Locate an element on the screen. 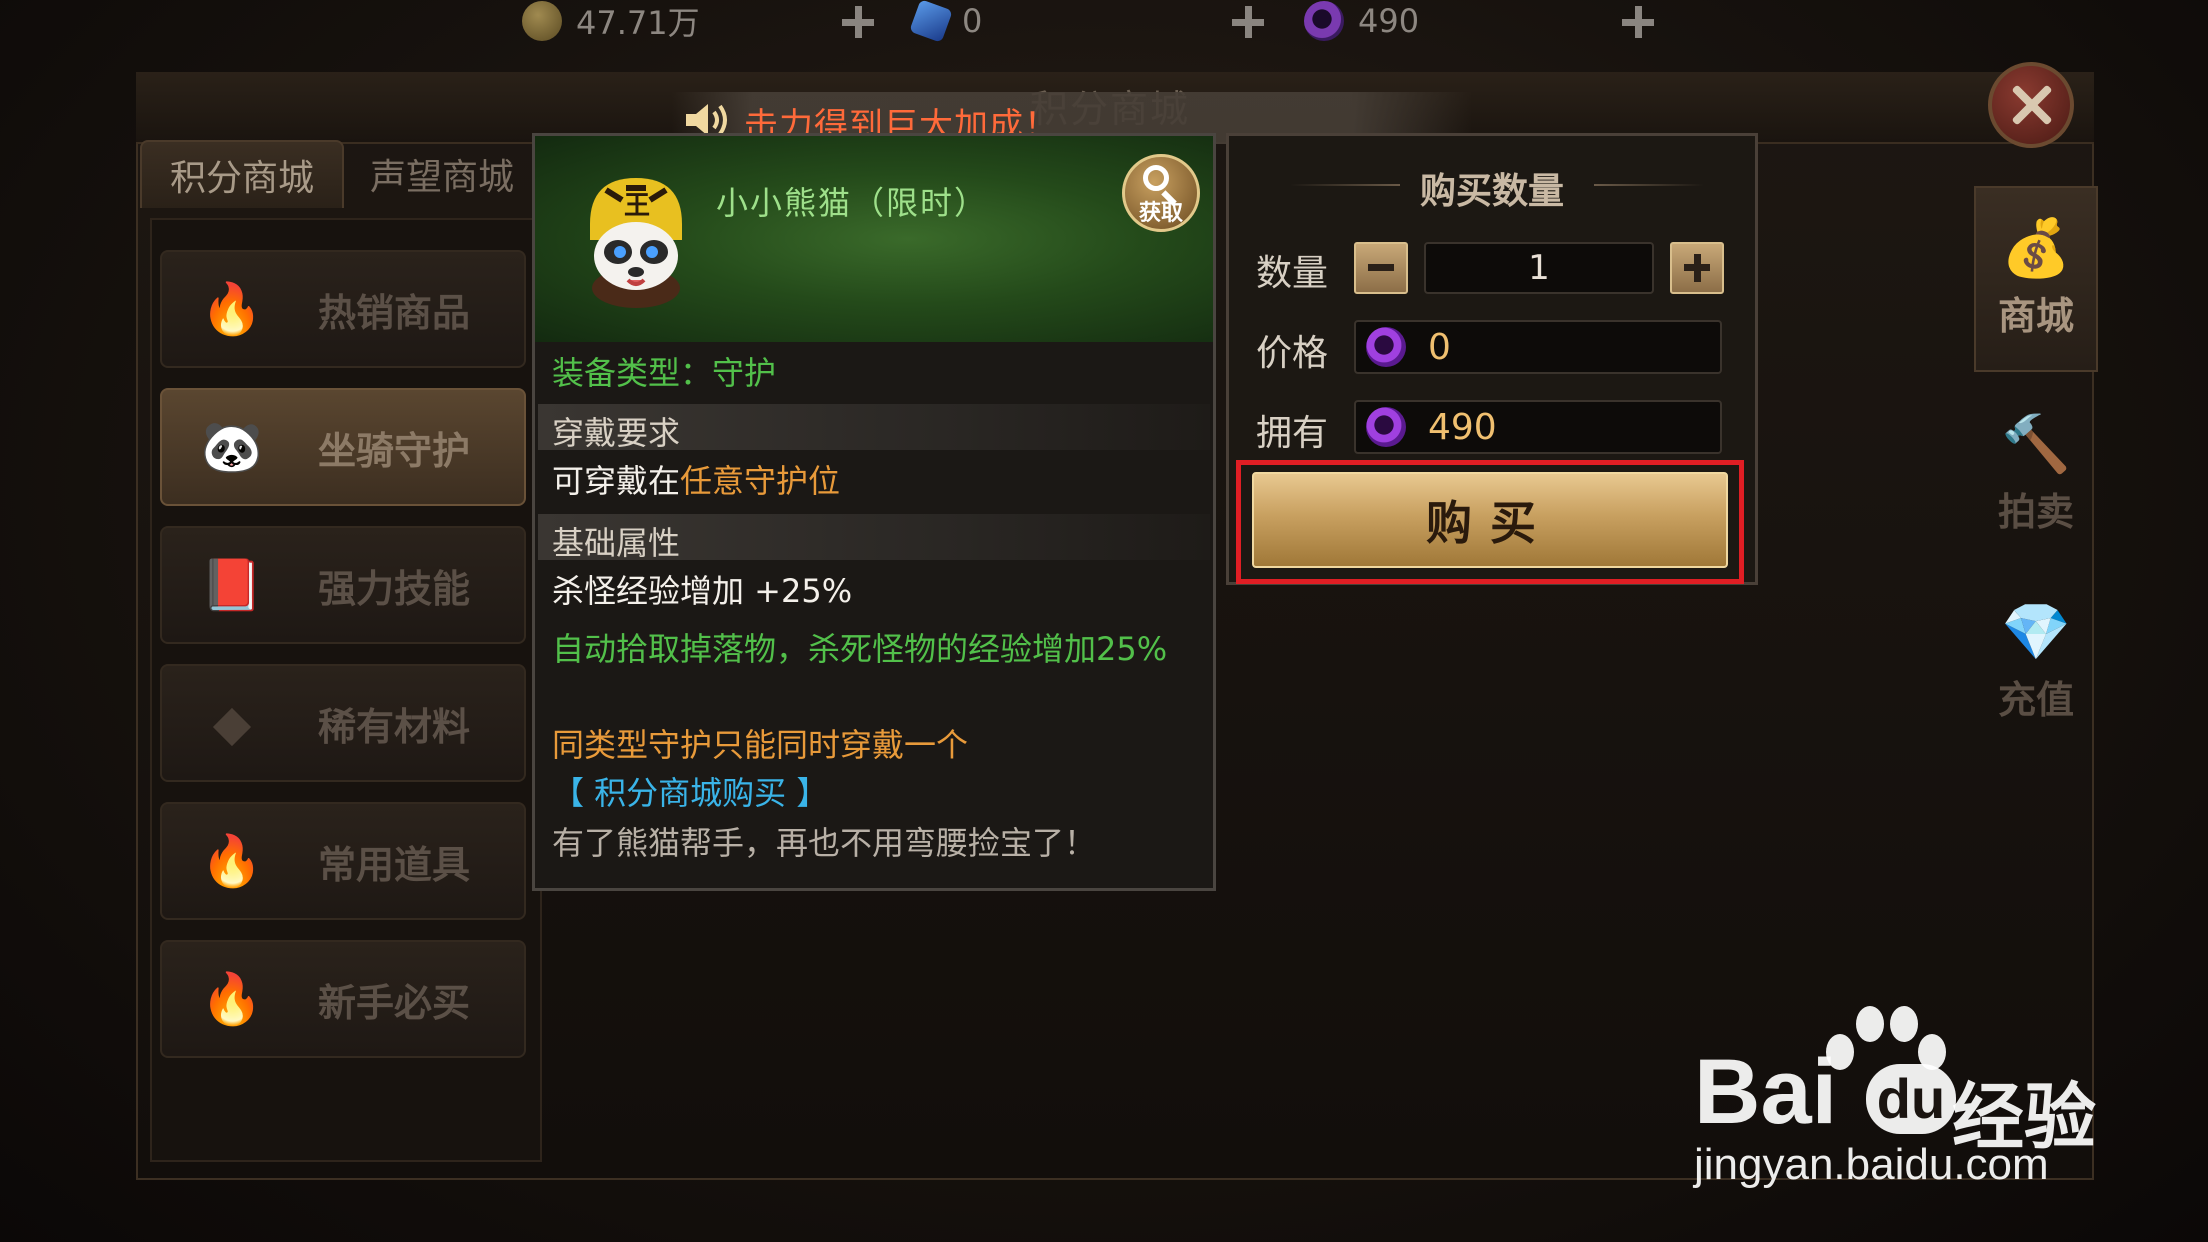 This screenshot has height=1242, width=2208. attribute-header: 基础属性 is located at coordinates (616, 543).